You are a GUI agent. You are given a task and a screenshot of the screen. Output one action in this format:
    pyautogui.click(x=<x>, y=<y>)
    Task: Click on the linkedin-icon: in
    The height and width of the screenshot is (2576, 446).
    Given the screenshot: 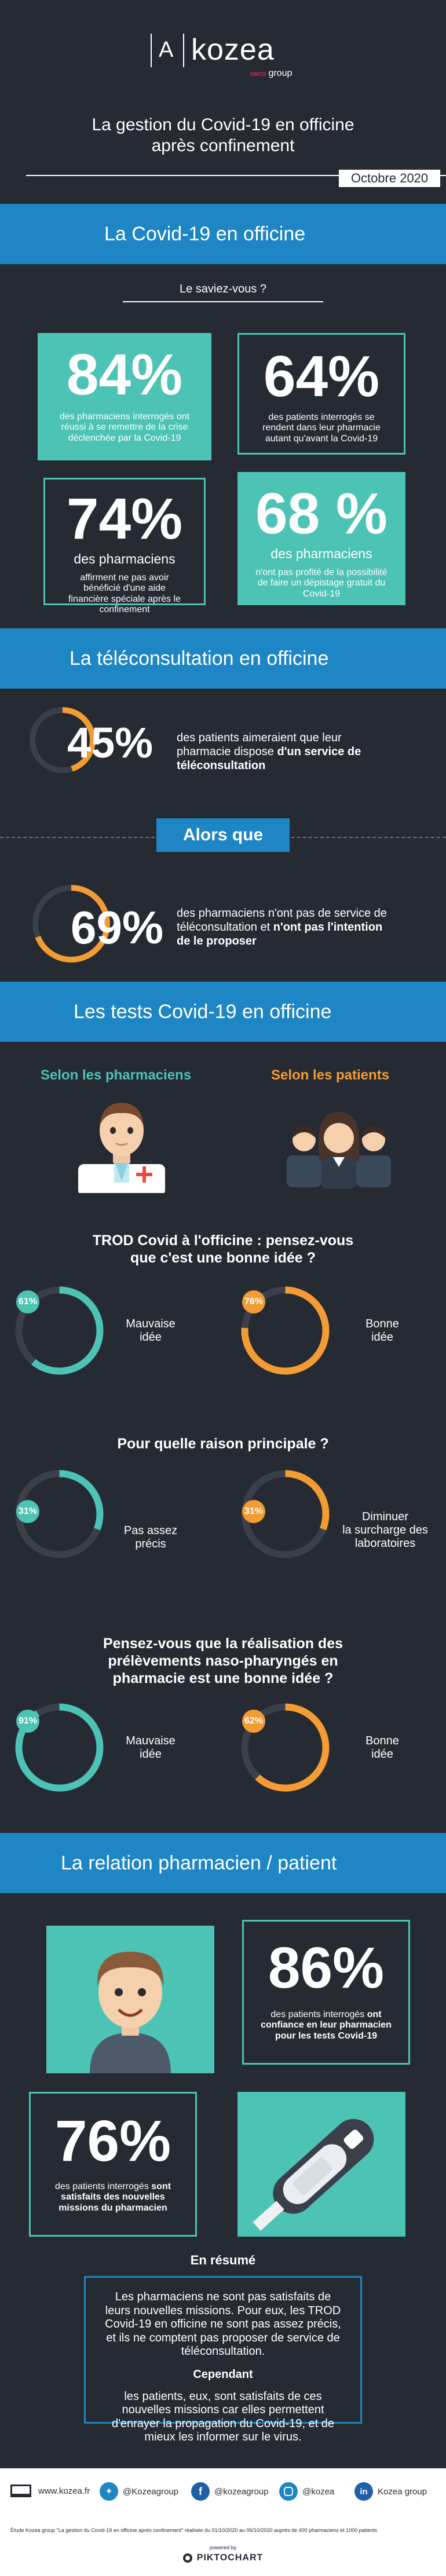 What is the action you would take?
    pyautogui.click(x=363, y=2491)
    